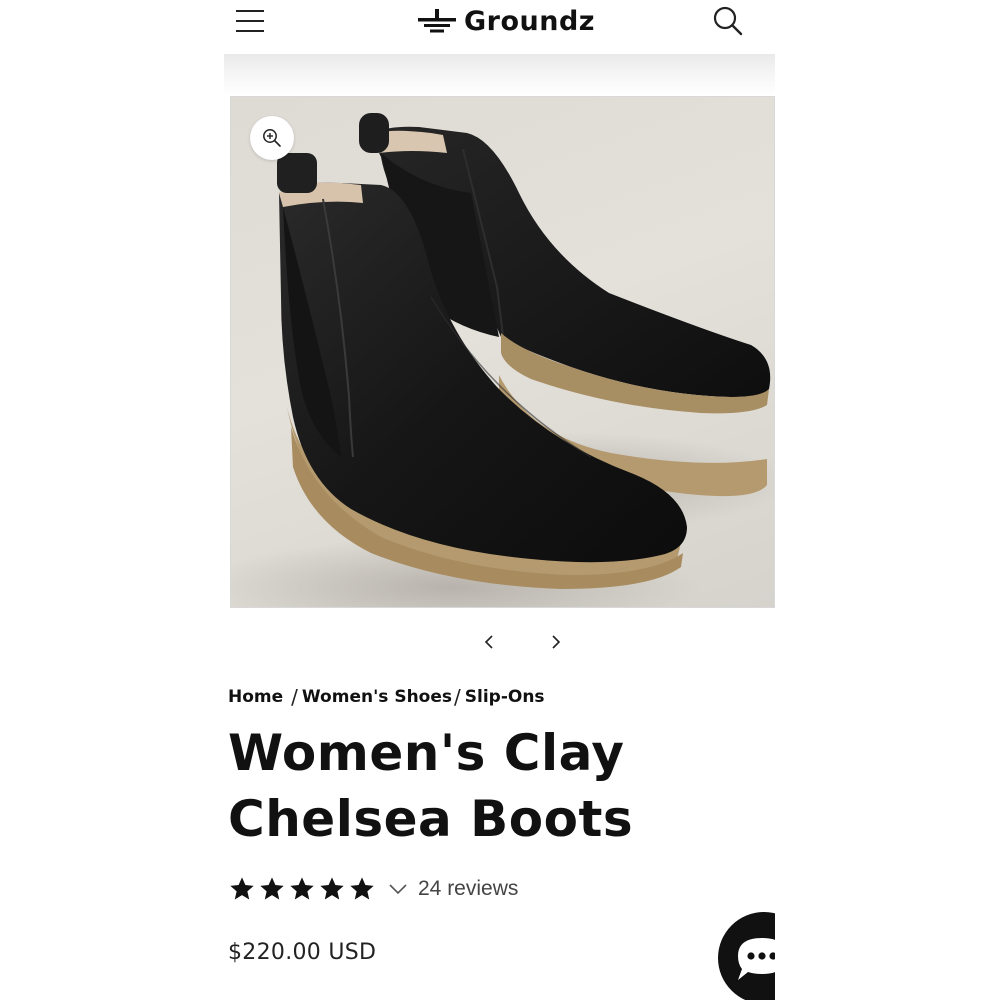 The height and width of the screenshot is (1000, 1000). I want to click on zoom-button, so click(272, 138).